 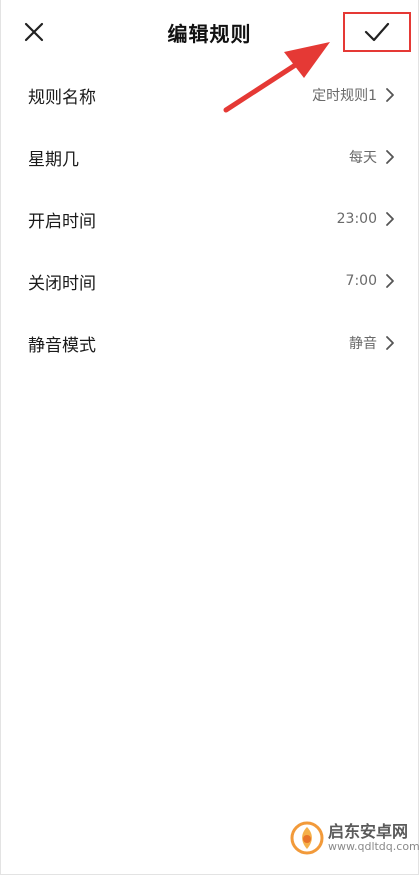 What do you see at coordinates (62, 283) in the screenshot?
I see `row-label: 关闭时间` at bounding box center [62, 283].